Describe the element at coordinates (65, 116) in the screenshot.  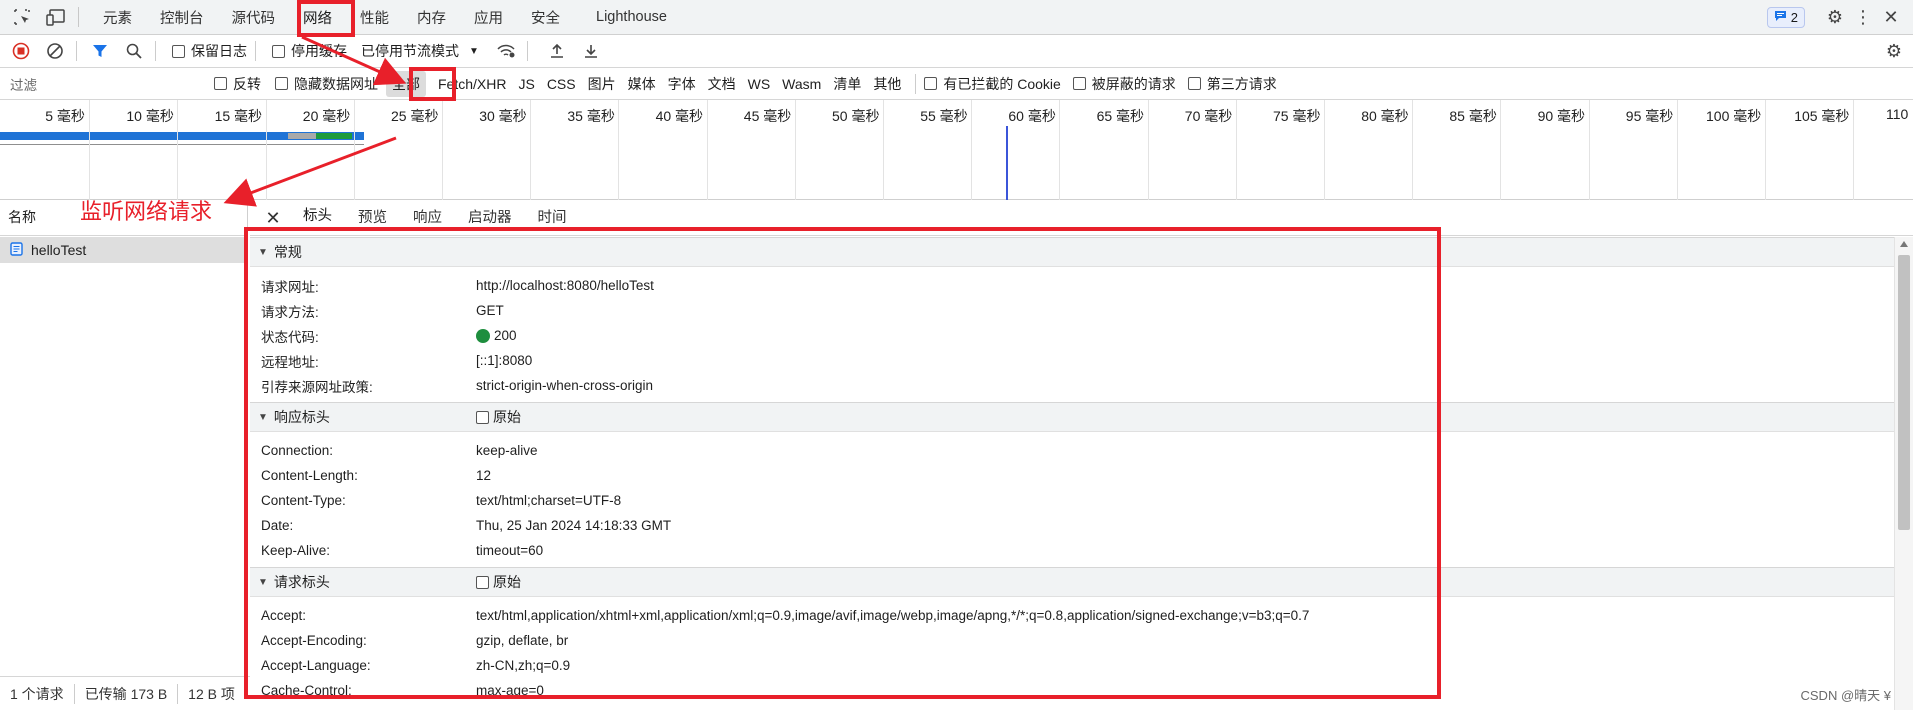
I see `timeline-tick-label: 5 毫秒` at that location.